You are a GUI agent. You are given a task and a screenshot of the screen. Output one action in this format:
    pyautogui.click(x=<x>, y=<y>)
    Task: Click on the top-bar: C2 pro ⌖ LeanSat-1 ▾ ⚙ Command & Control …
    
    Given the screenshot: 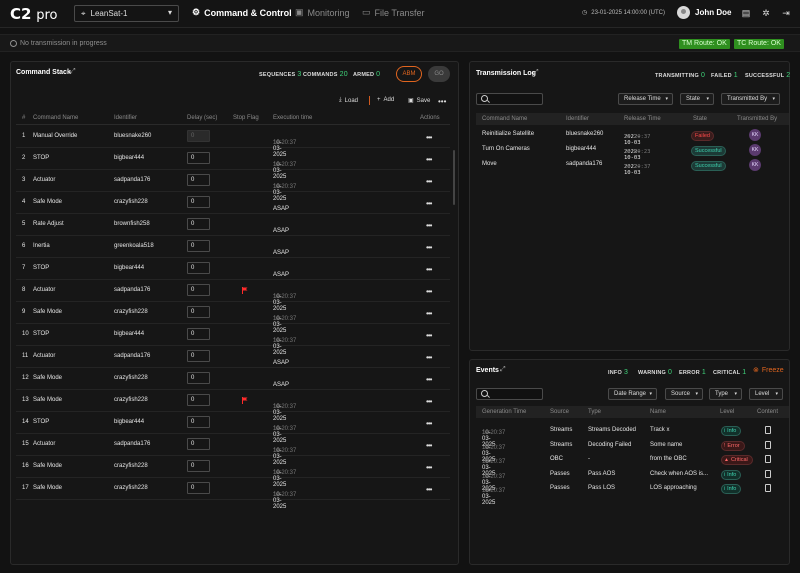 What is the action you would take?
    pyautogui.click(x=400, y=14)
    